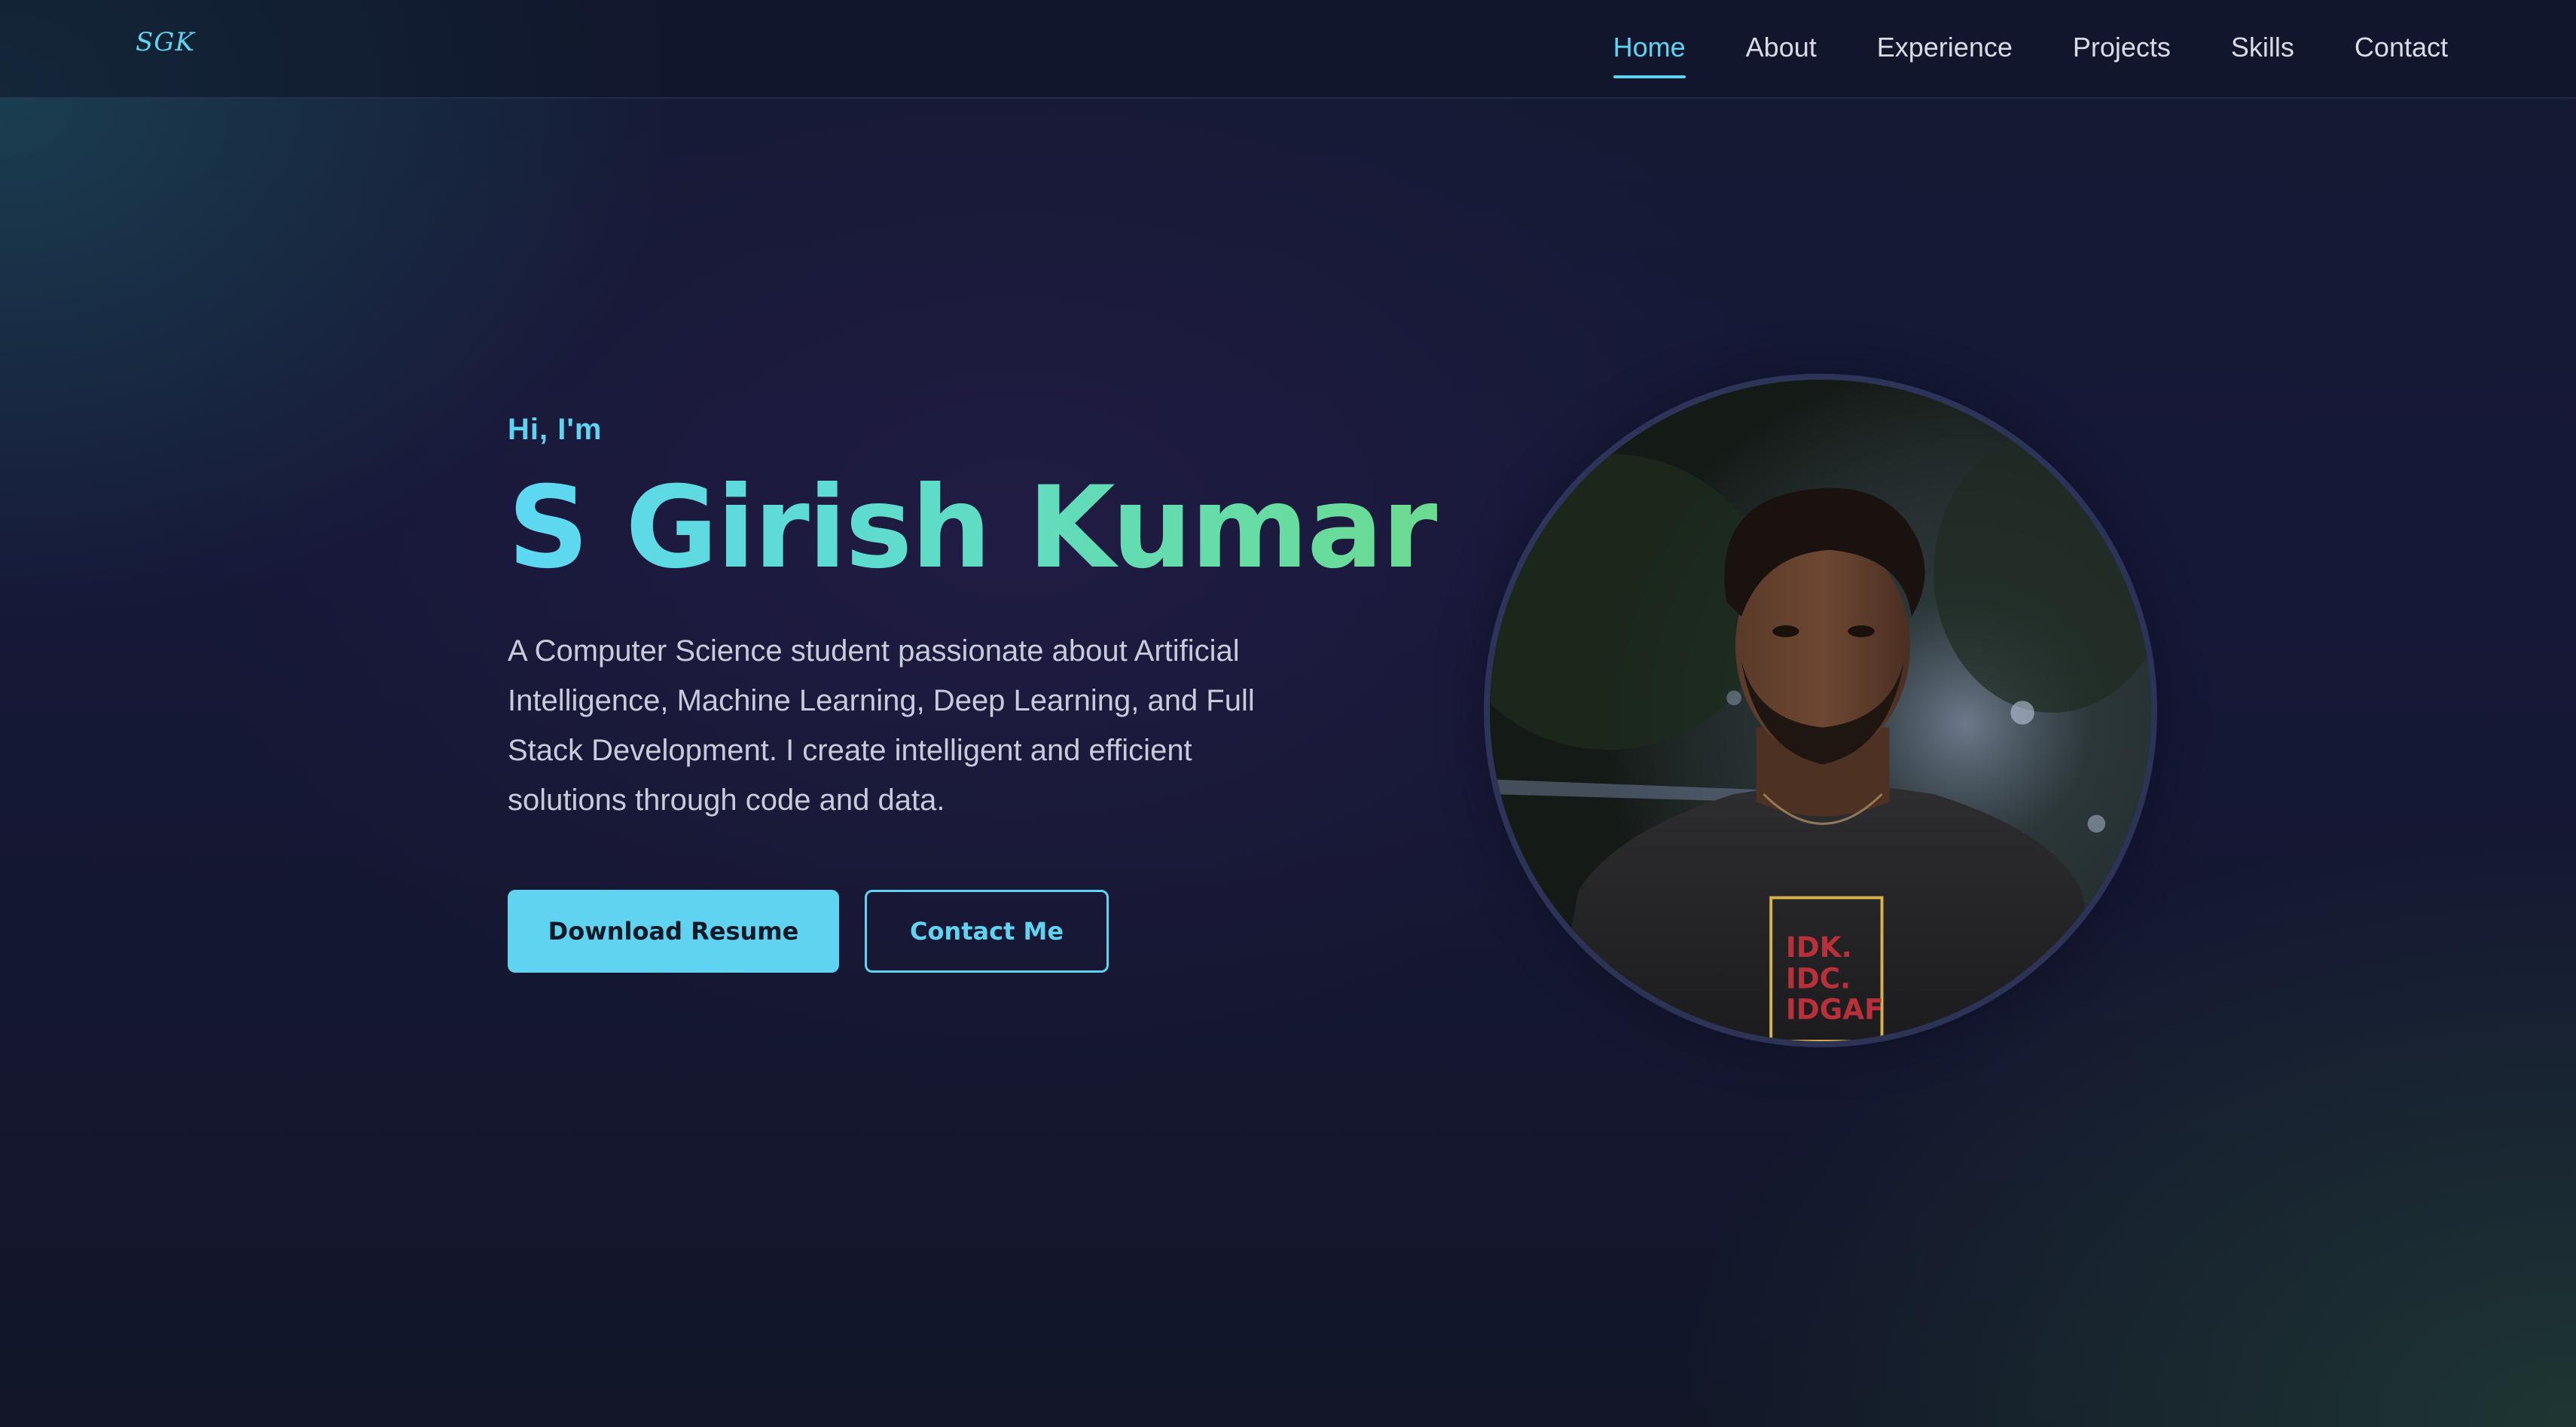  I want to click on nav-link-experience: Experience, so click(1945, 50).